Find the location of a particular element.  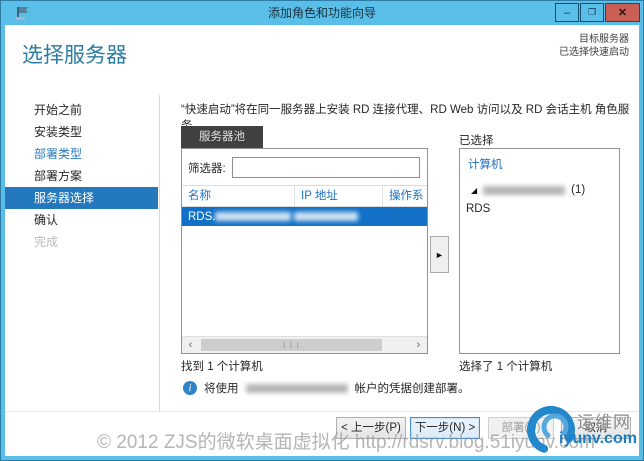

maximize-button: ❐ is located at coordinates (592, 12).